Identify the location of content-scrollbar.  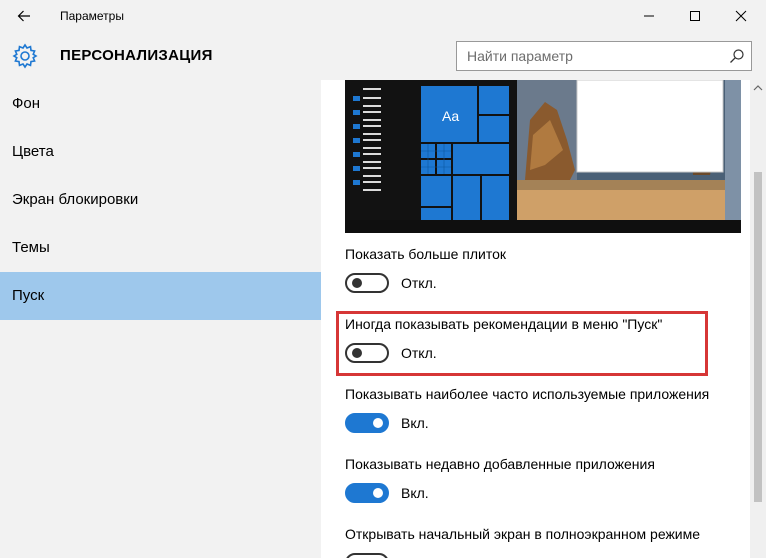
(758, 319).